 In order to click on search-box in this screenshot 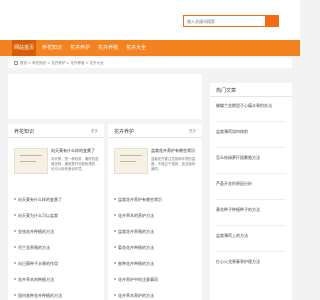, I will do `click(231, 21)`.